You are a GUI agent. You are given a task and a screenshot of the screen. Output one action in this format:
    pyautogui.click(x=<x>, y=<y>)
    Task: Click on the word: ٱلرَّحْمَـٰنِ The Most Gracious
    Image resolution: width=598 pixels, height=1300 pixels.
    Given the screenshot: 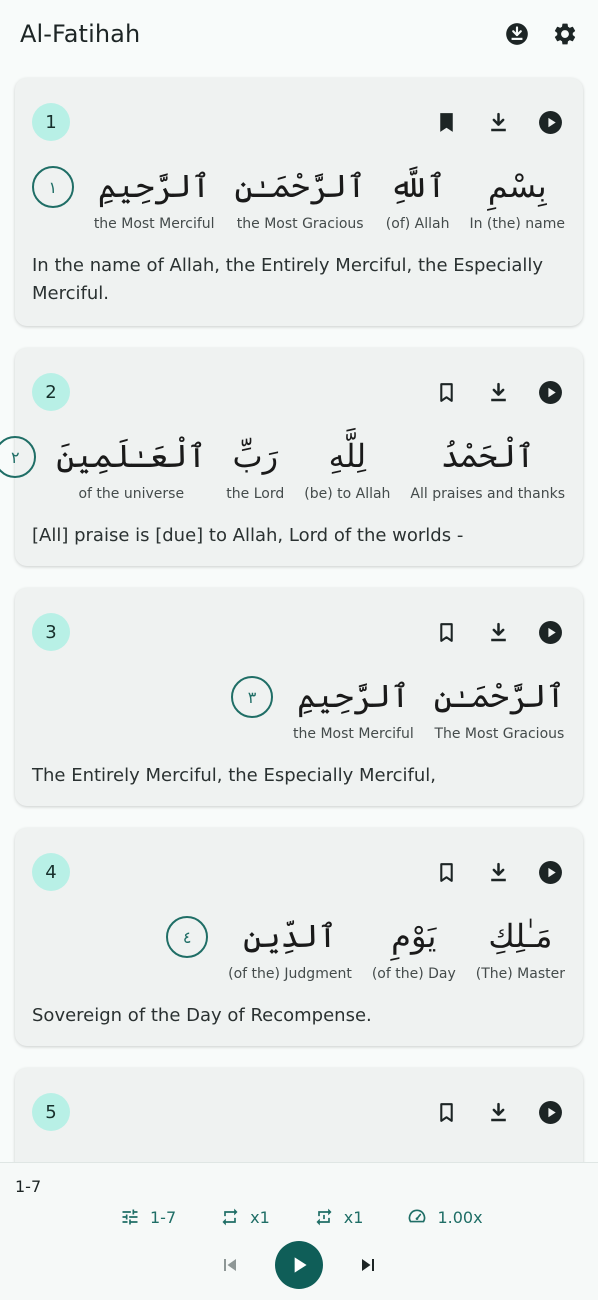 What is the action you would take?
    pyautogui.click(x=499, y=708)
    